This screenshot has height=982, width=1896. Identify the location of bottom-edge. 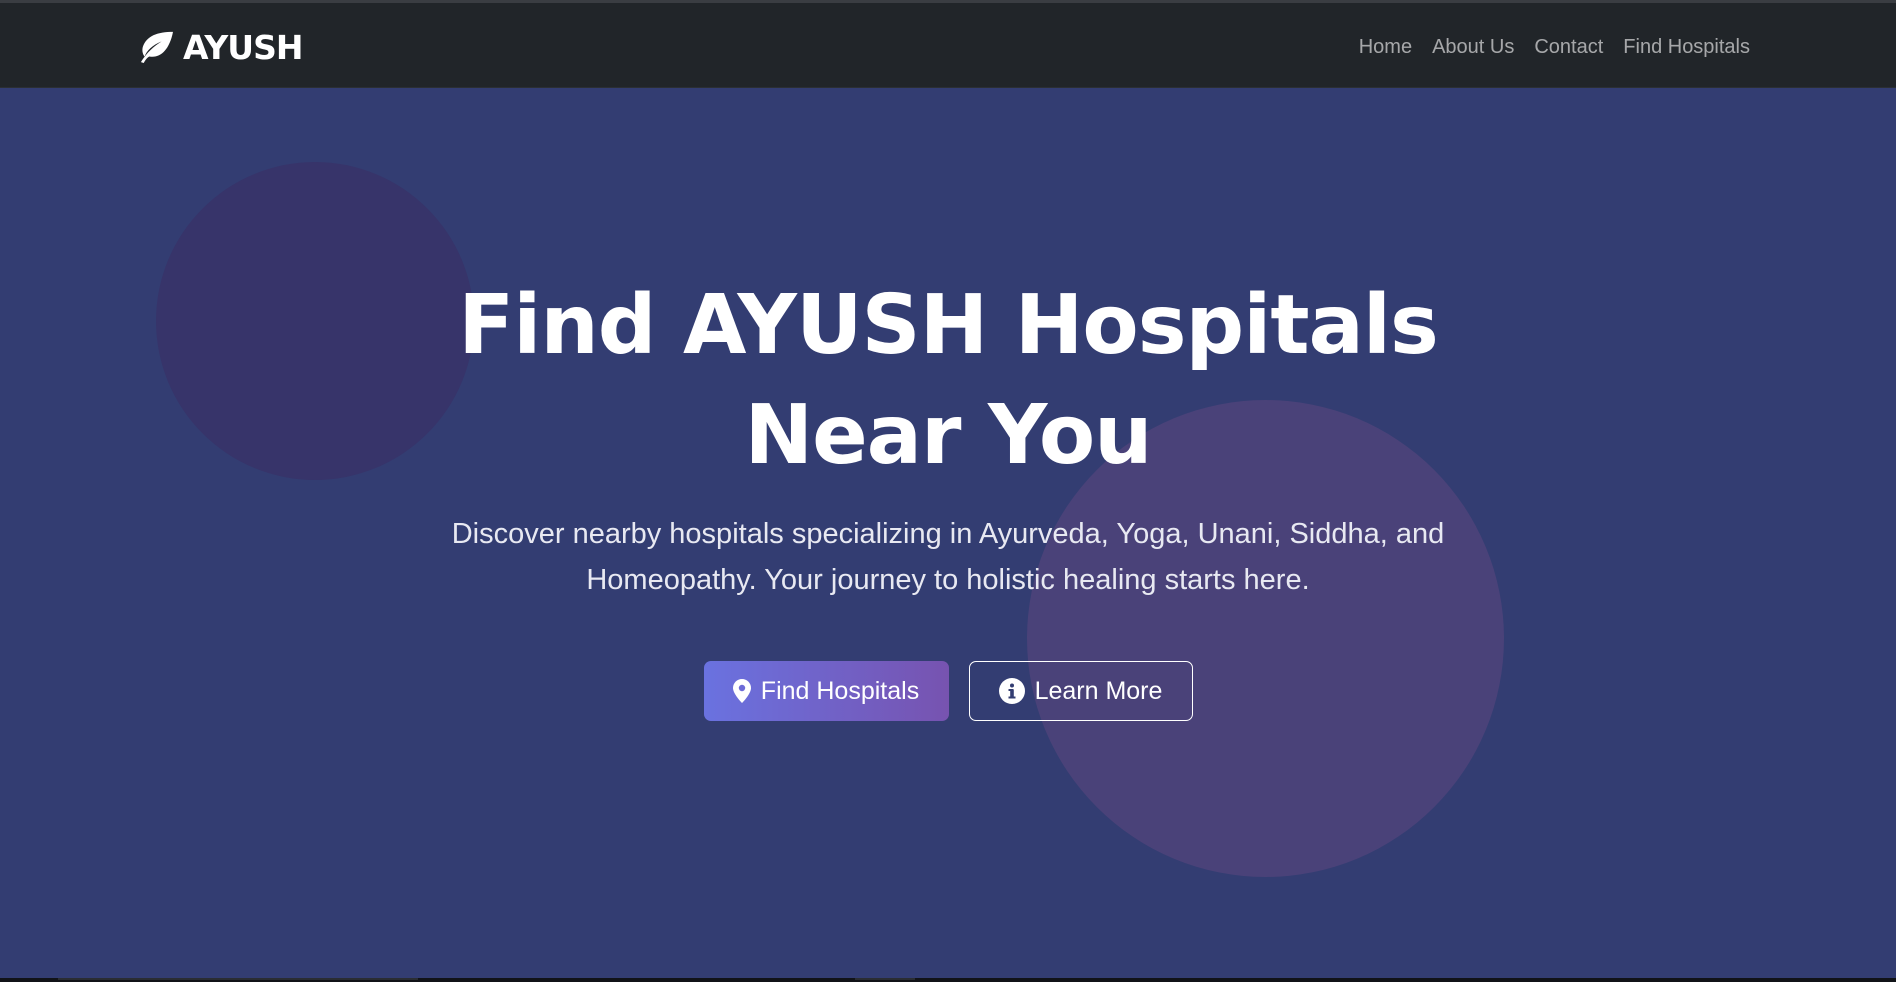
(948, 980).